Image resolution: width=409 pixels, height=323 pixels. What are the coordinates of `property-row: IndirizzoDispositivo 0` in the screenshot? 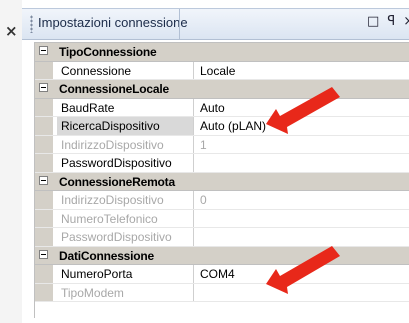 It's located at (222, 200).